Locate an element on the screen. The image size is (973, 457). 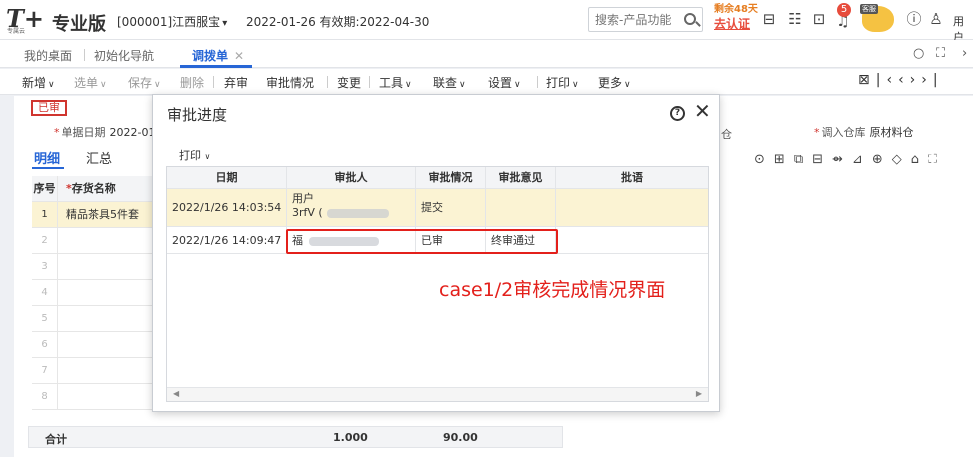
insert-row-icon: ⊞ is located at coordinates (784, 159).